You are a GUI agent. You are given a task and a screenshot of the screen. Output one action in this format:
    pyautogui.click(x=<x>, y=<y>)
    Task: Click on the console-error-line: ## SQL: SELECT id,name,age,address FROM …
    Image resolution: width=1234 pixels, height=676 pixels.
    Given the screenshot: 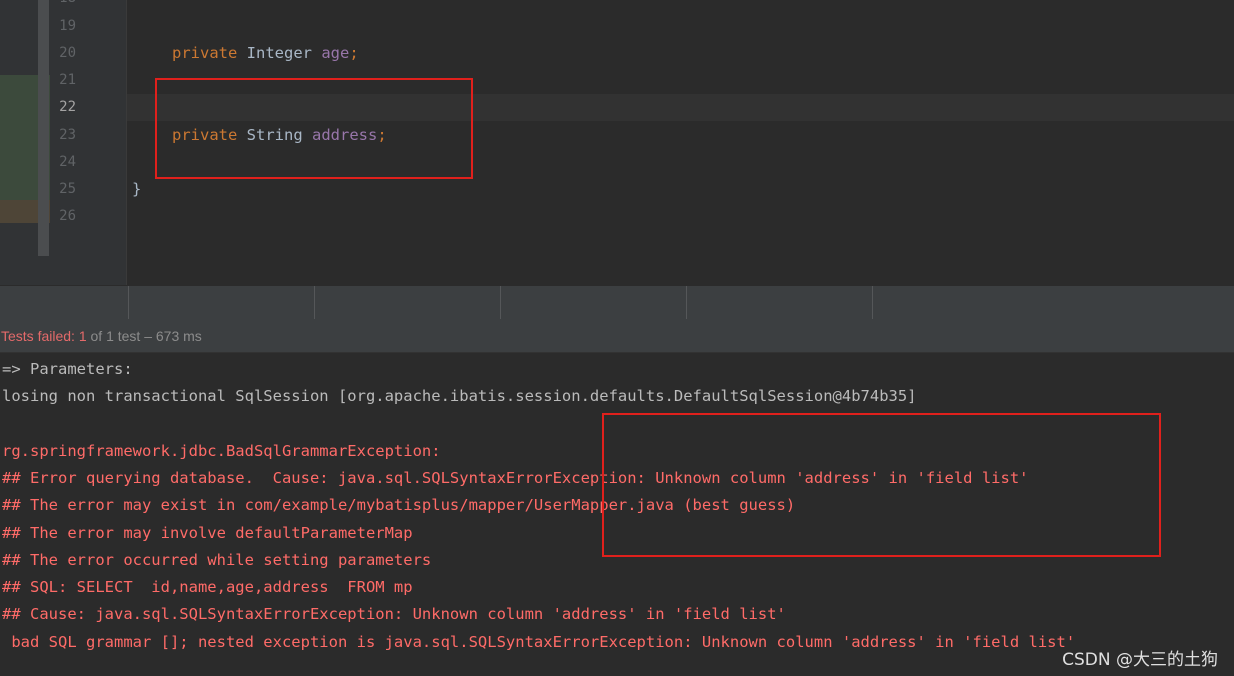 What is the action you would take?
    pyautogui.click(x=207, y=587)
    